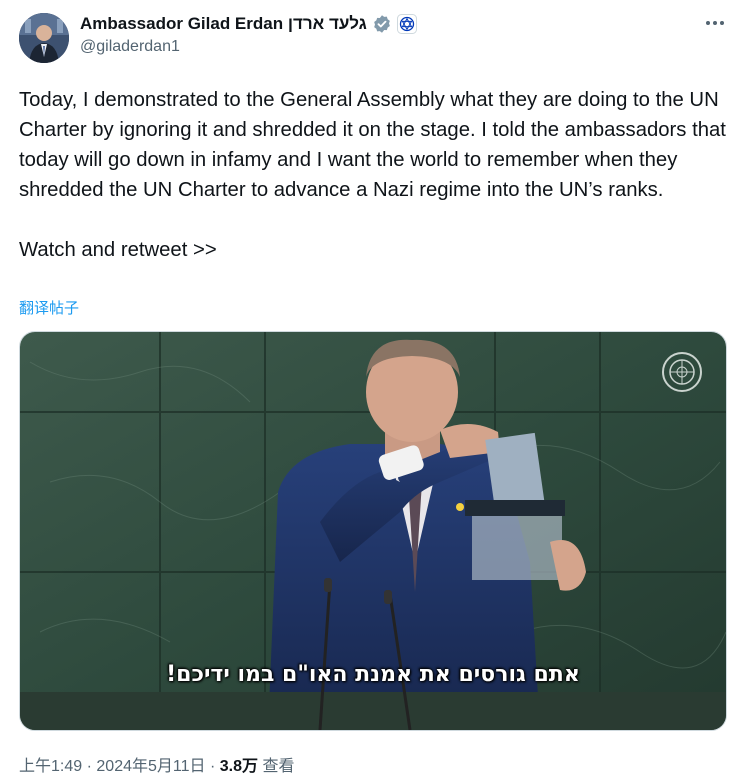  Describe the element at coordinates (382, 24) in the screenshot. I see `verified-badge-icon` at that location.